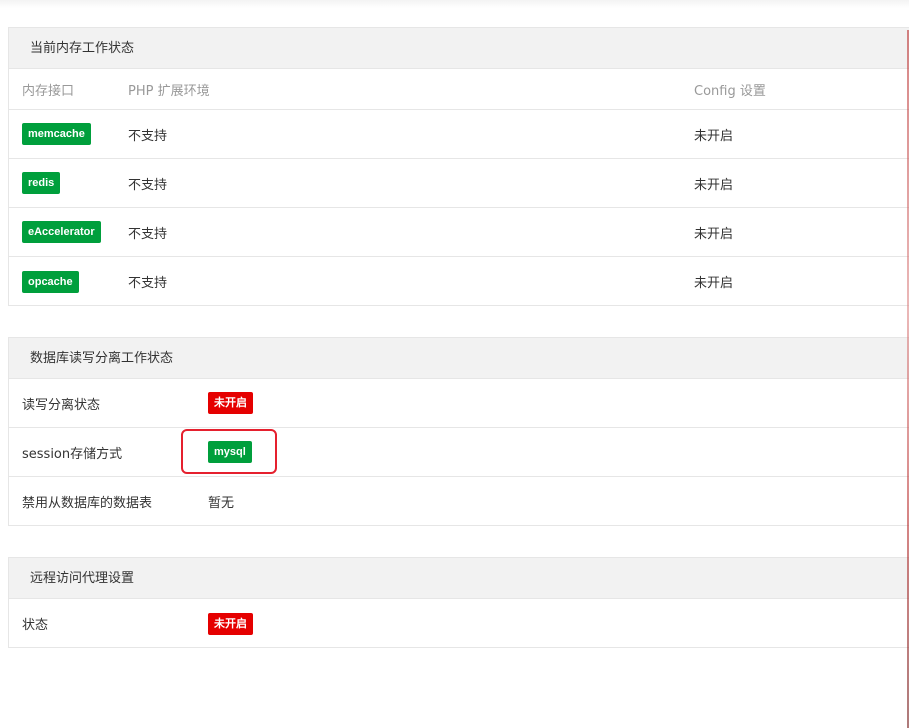  What do you see at coordinates (730, 91) in the screenshot?
I see `column-header-config: Config 设置` at bounding box center [730, 91].